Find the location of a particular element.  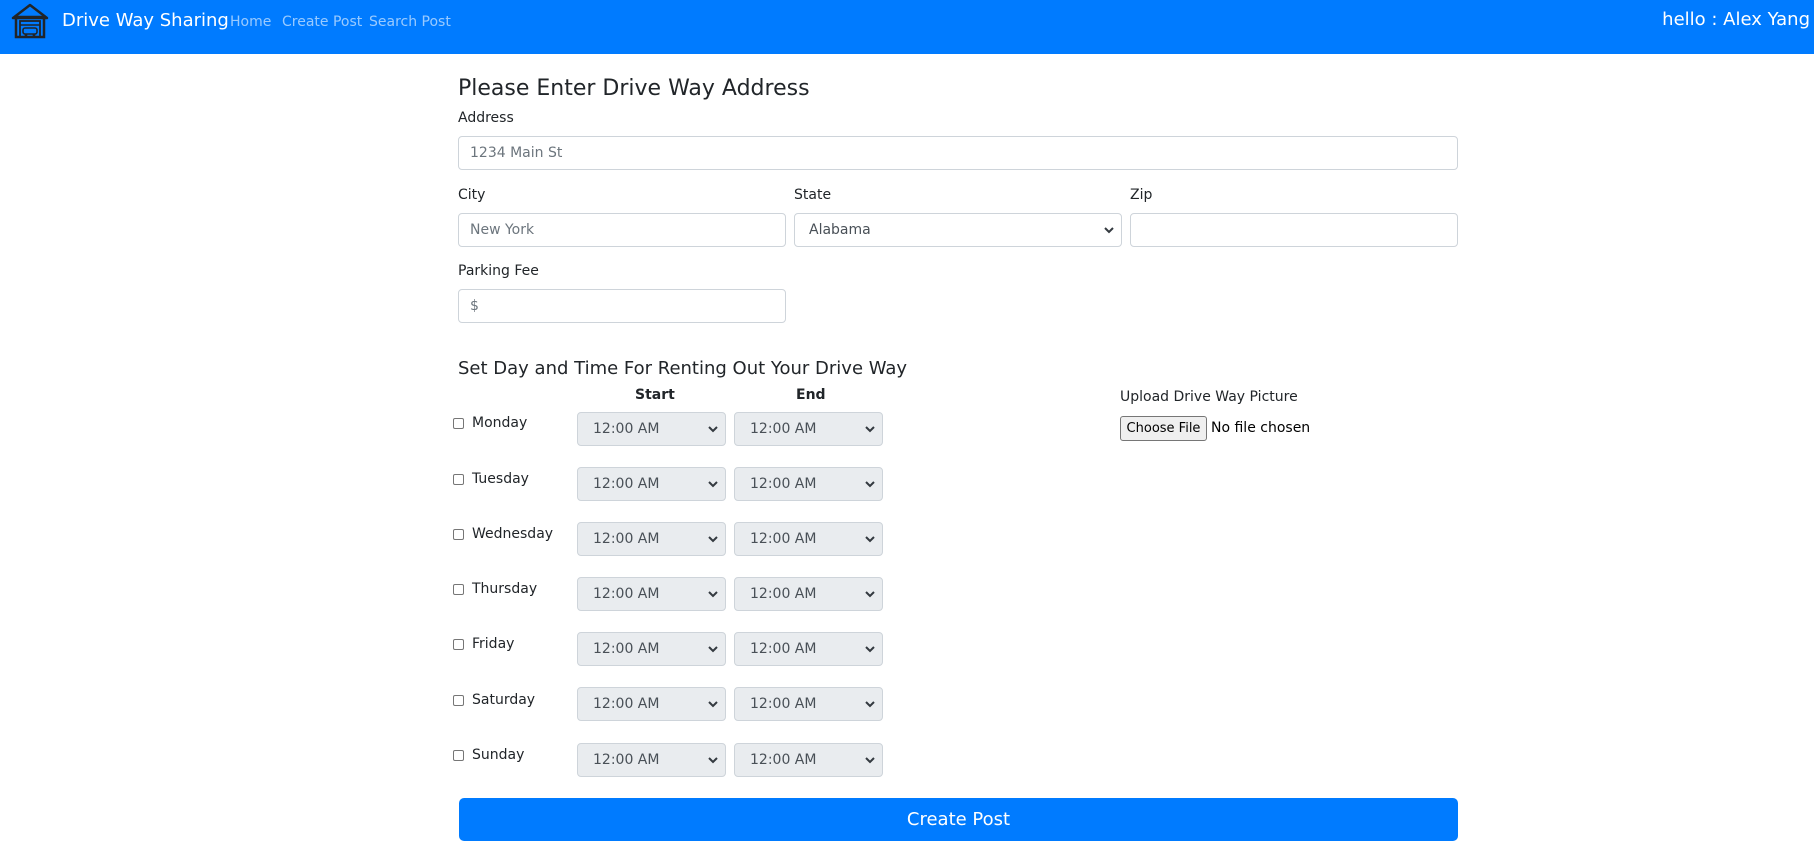

friday-end-value: 12:00 AM is located at coordinates (783, 649).